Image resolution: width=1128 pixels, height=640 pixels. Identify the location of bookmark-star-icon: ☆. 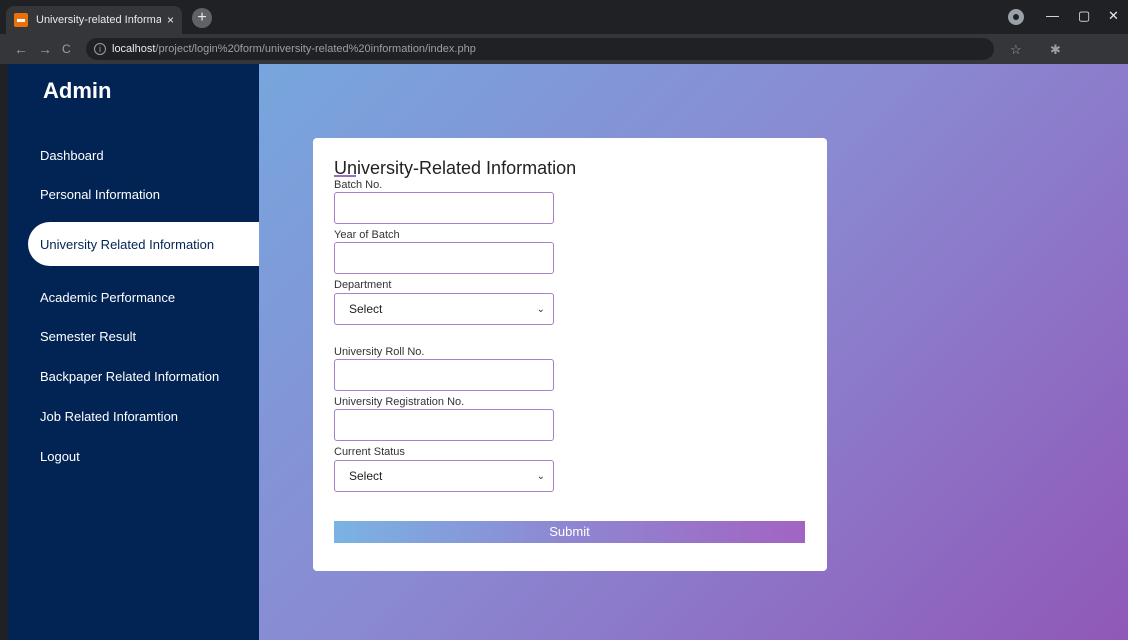
(1016, 50).